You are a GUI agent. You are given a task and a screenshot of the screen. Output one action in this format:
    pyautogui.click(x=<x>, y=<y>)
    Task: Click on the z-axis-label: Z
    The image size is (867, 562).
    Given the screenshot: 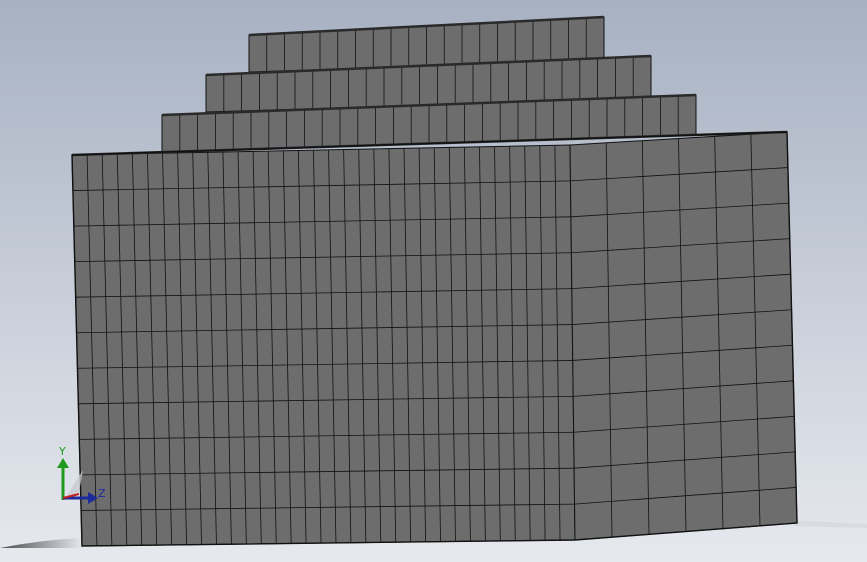 What is the action you would take?
    pyautogui.click(x=102, y=493)
    